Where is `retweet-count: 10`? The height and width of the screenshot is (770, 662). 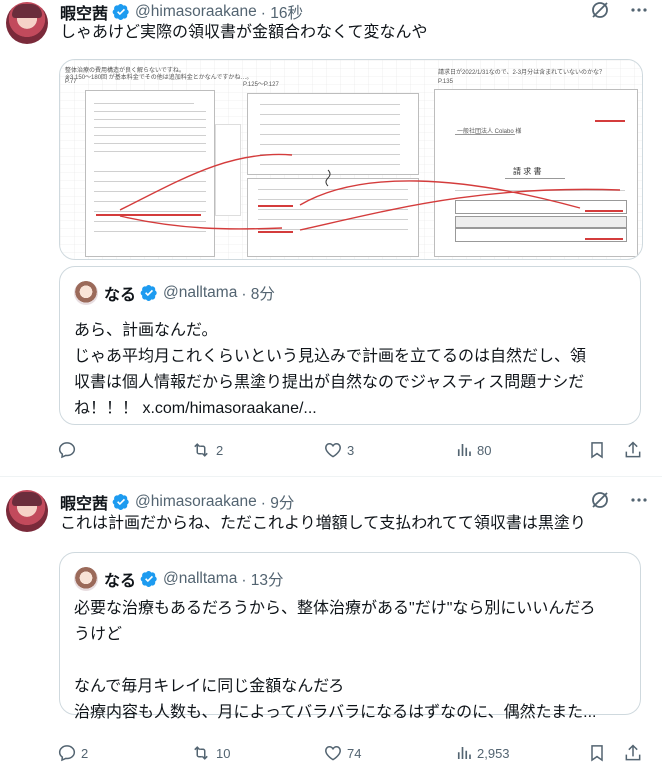 retweet-count: 10 is located at coordinates (223, 753).